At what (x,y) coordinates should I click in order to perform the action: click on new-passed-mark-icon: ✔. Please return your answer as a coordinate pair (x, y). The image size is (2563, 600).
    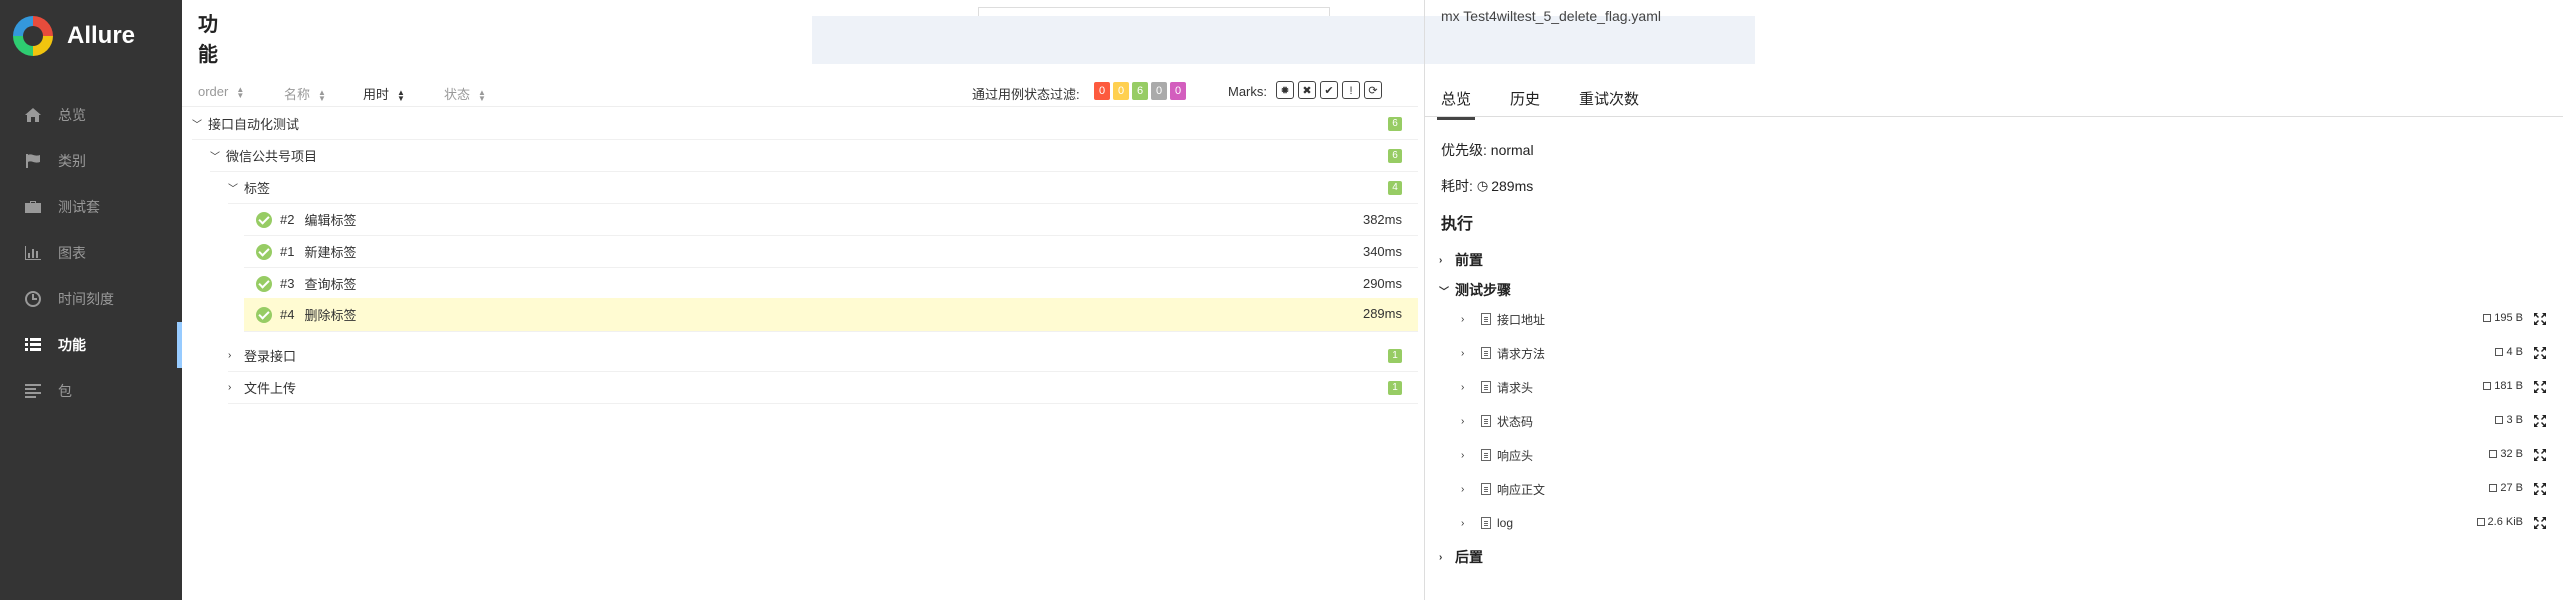
    Looking at the image, I should click on (1329, 90).